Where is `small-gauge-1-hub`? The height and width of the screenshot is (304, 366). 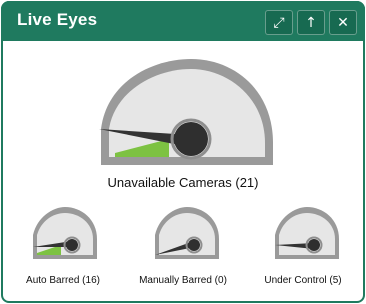
small-gauge-1-hub is located at coordinates (72, 245).